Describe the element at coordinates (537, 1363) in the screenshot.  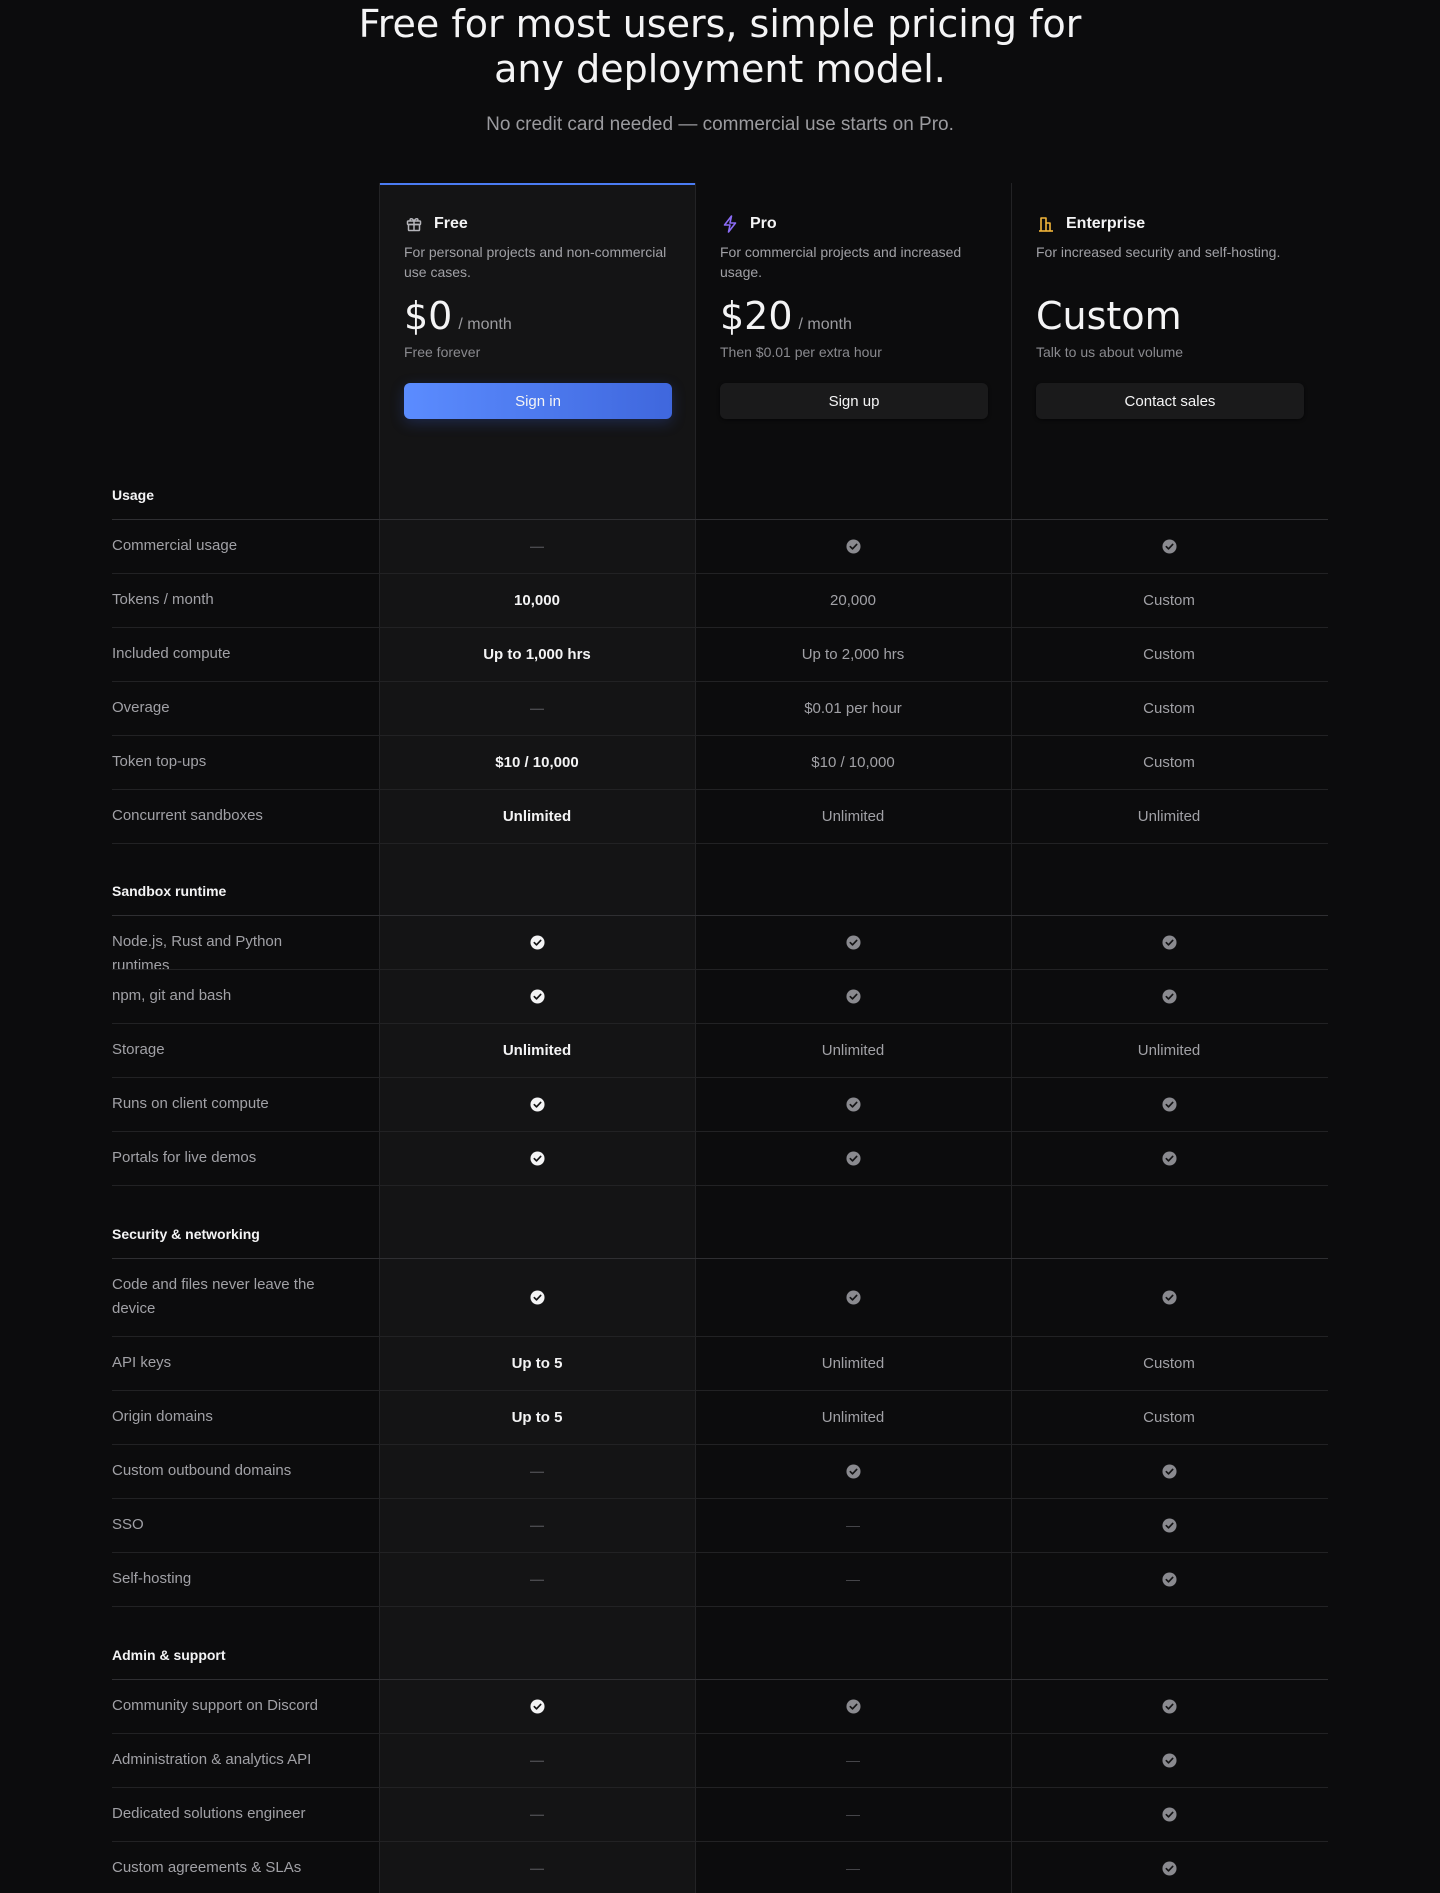
I see `feature-value-text: Up to 5` at that location.